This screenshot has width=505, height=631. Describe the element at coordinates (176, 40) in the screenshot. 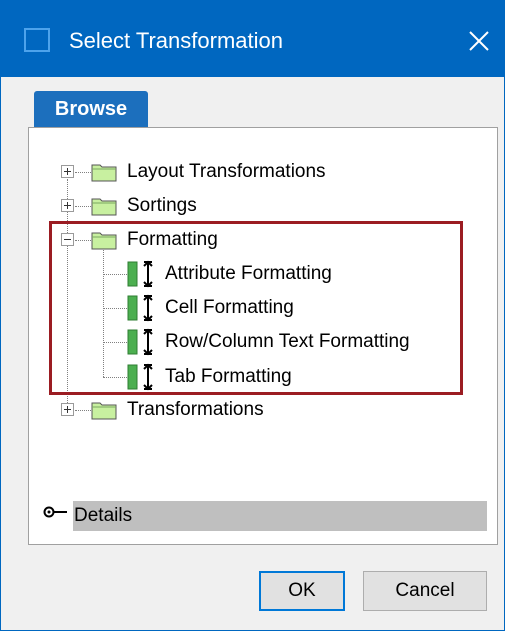

I see `window-title: Select Transformation` at that location.